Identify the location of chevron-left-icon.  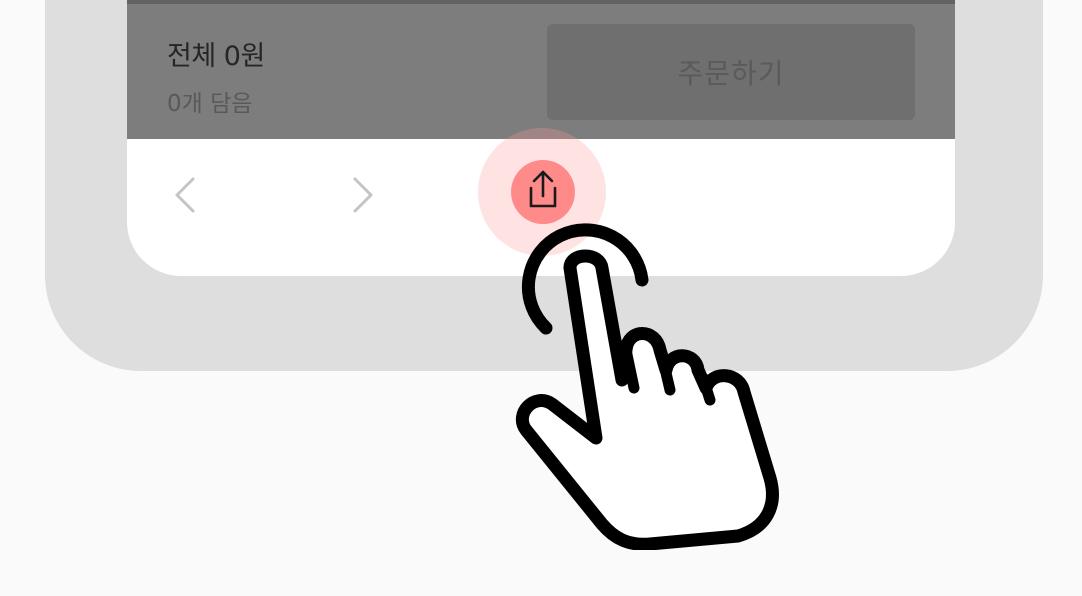
(185, 195).